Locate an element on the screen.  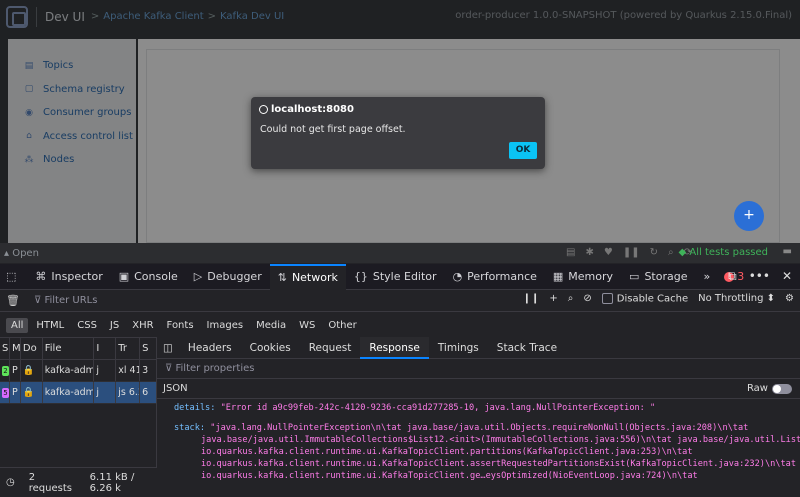
dock-icon: ⧉ is located at coordinates (732, 276).